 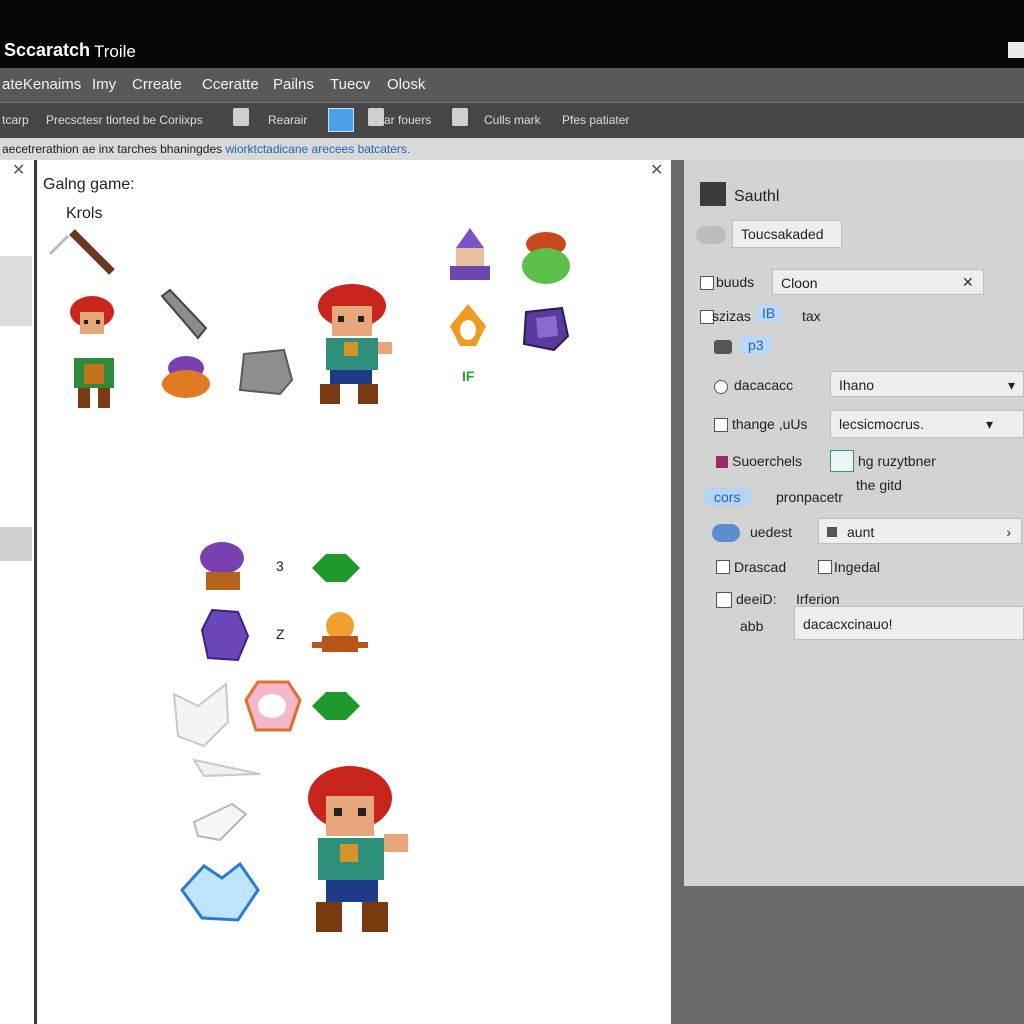 What do you see at coordinates (818, 599) in the screenshot?
I see `deeid-value: Irferion` at bounding box center [818, 599].